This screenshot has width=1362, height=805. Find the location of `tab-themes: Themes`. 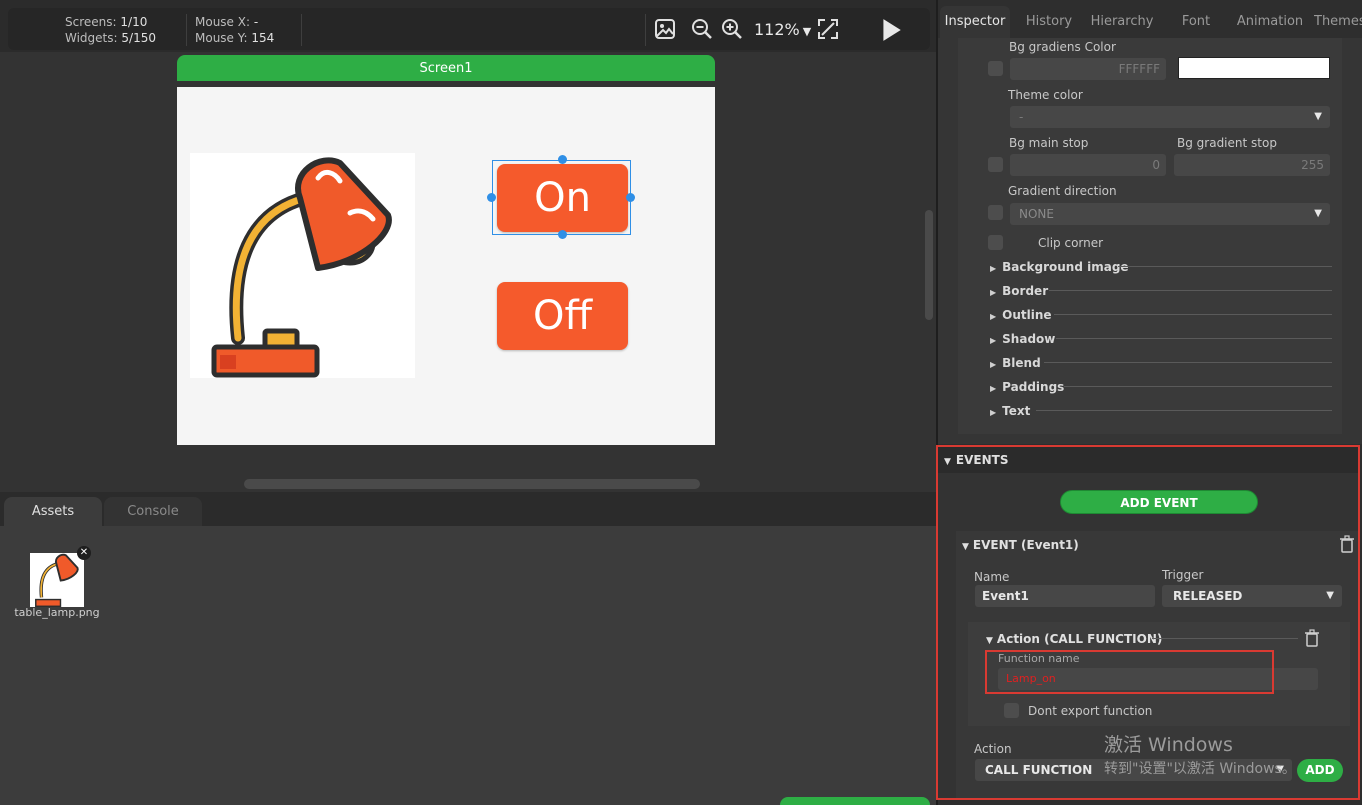

tab-themes: Themes is located at coordinates (1338, 22).